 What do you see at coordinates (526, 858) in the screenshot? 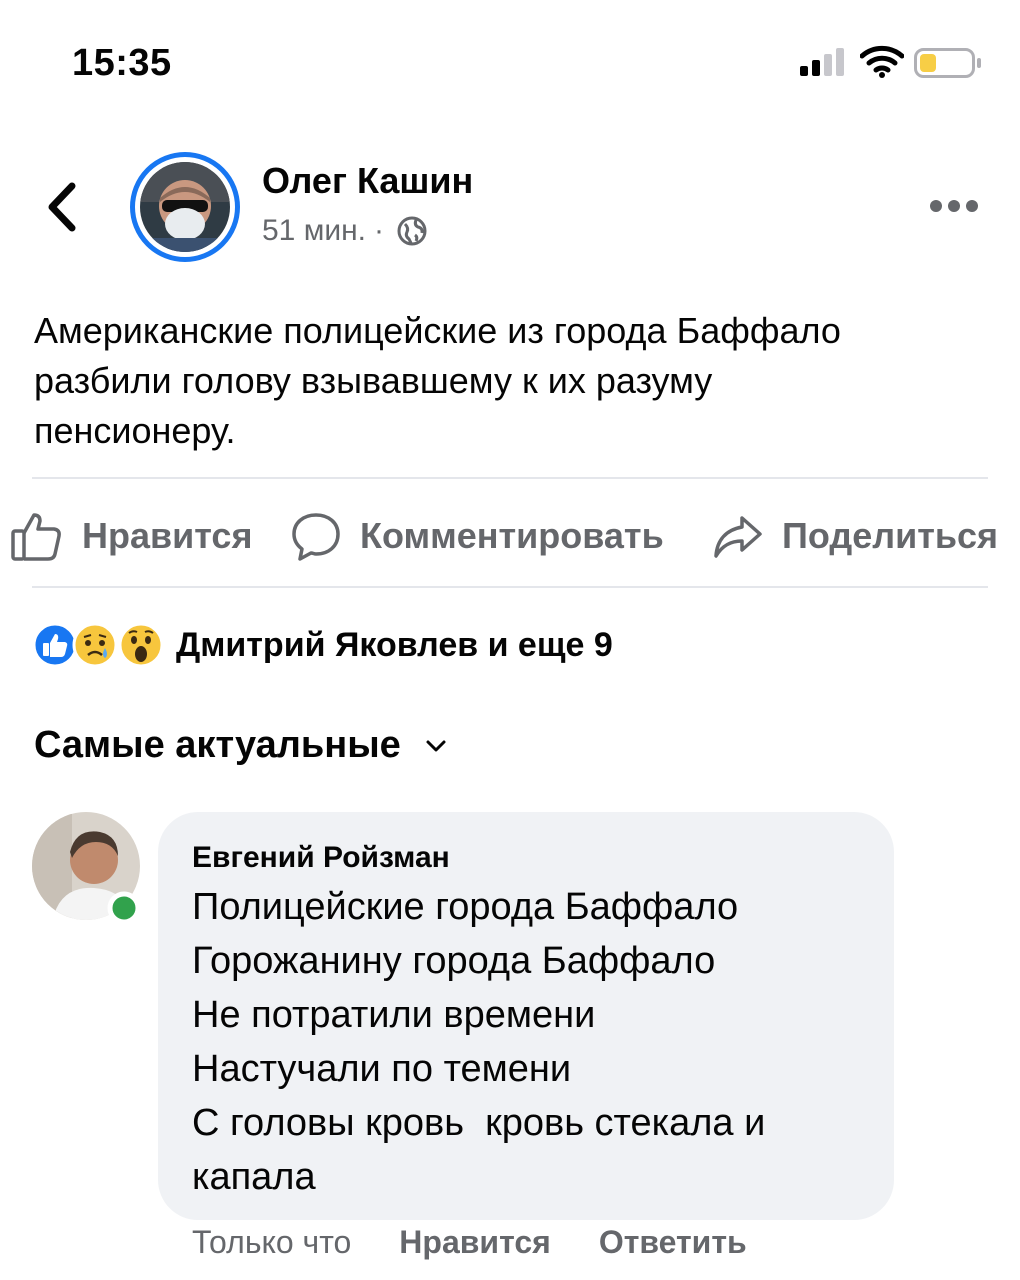
I see `commenter-name: Евгений Ройзман` at bounding box center [526, 858].